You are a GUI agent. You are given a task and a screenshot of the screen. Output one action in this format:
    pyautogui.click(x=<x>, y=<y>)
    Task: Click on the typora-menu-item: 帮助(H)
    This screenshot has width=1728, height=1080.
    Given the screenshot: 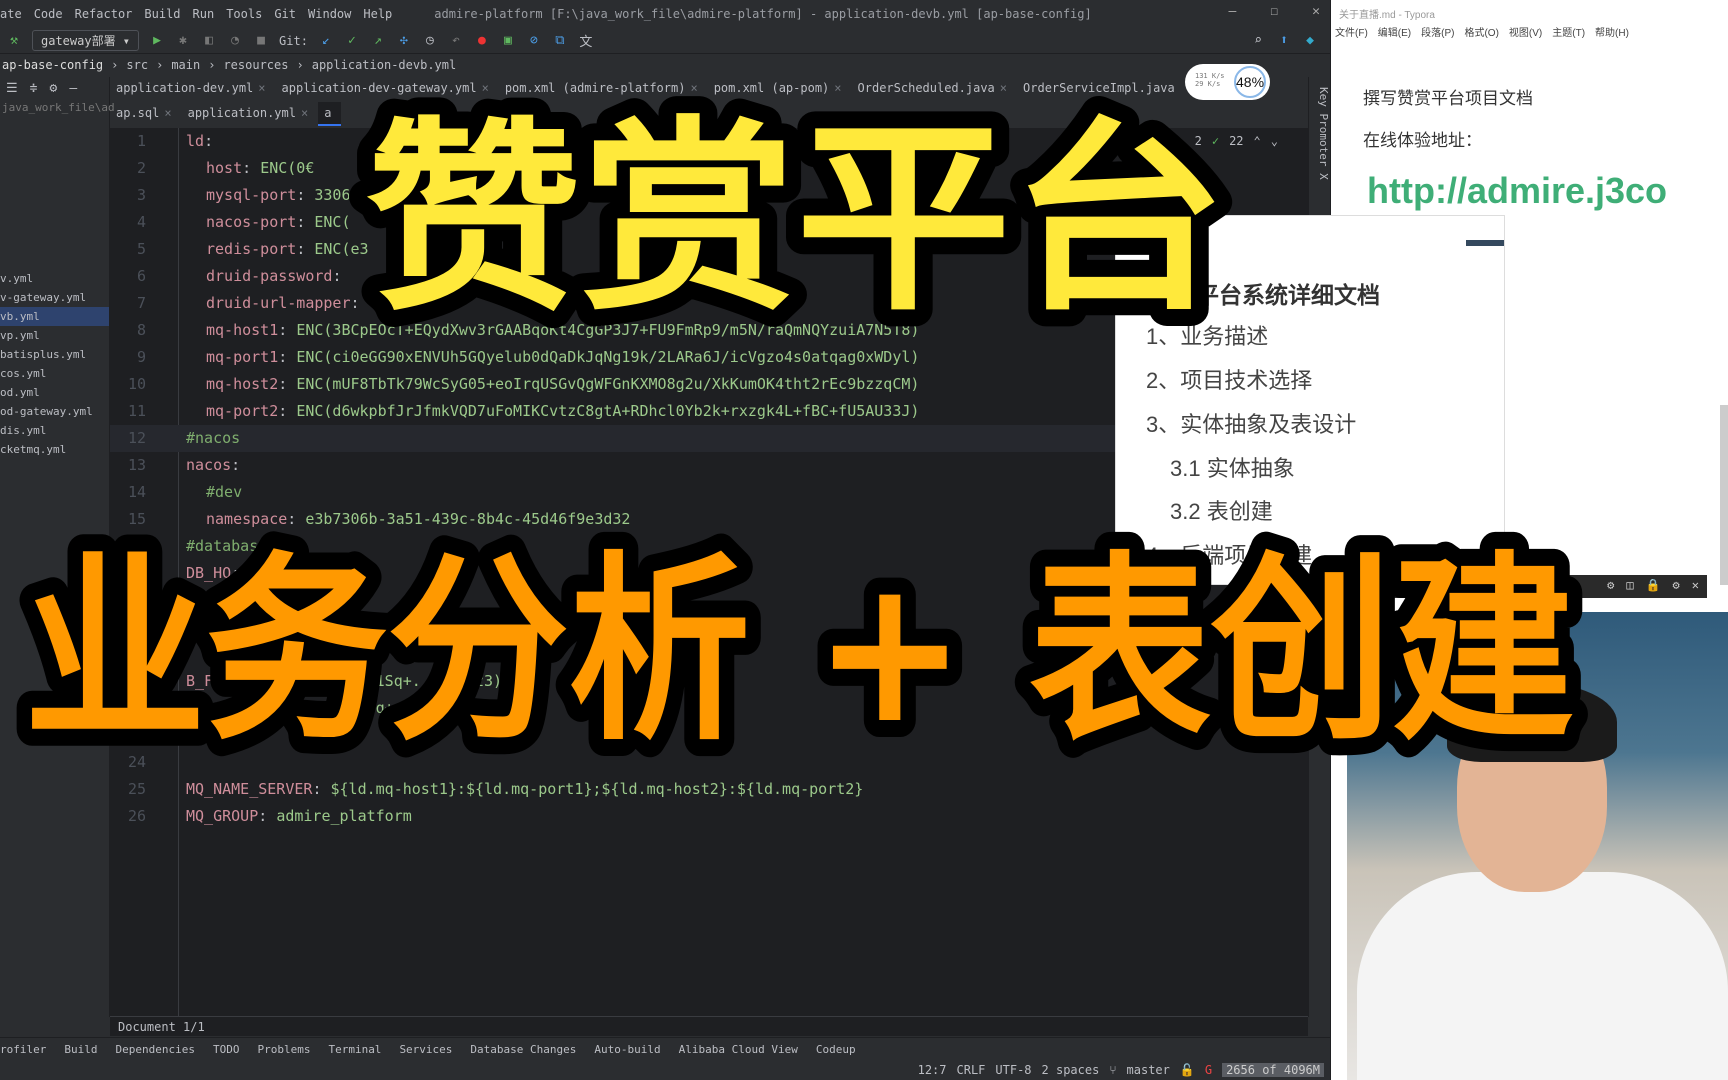 What is the action you would take?
    pyautogui.click(x=1612, y=31)
    